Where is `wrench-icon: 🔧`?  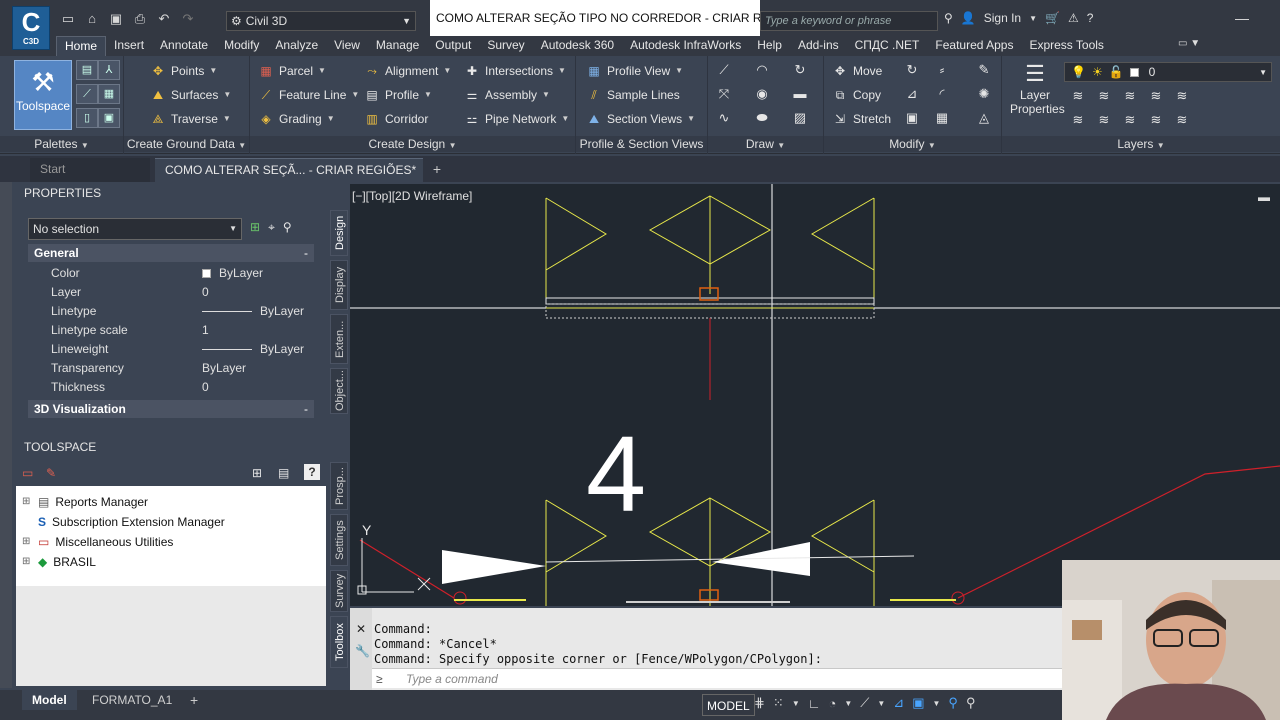
wrench-icon: 🔧 is located at coordinates (362, 651).